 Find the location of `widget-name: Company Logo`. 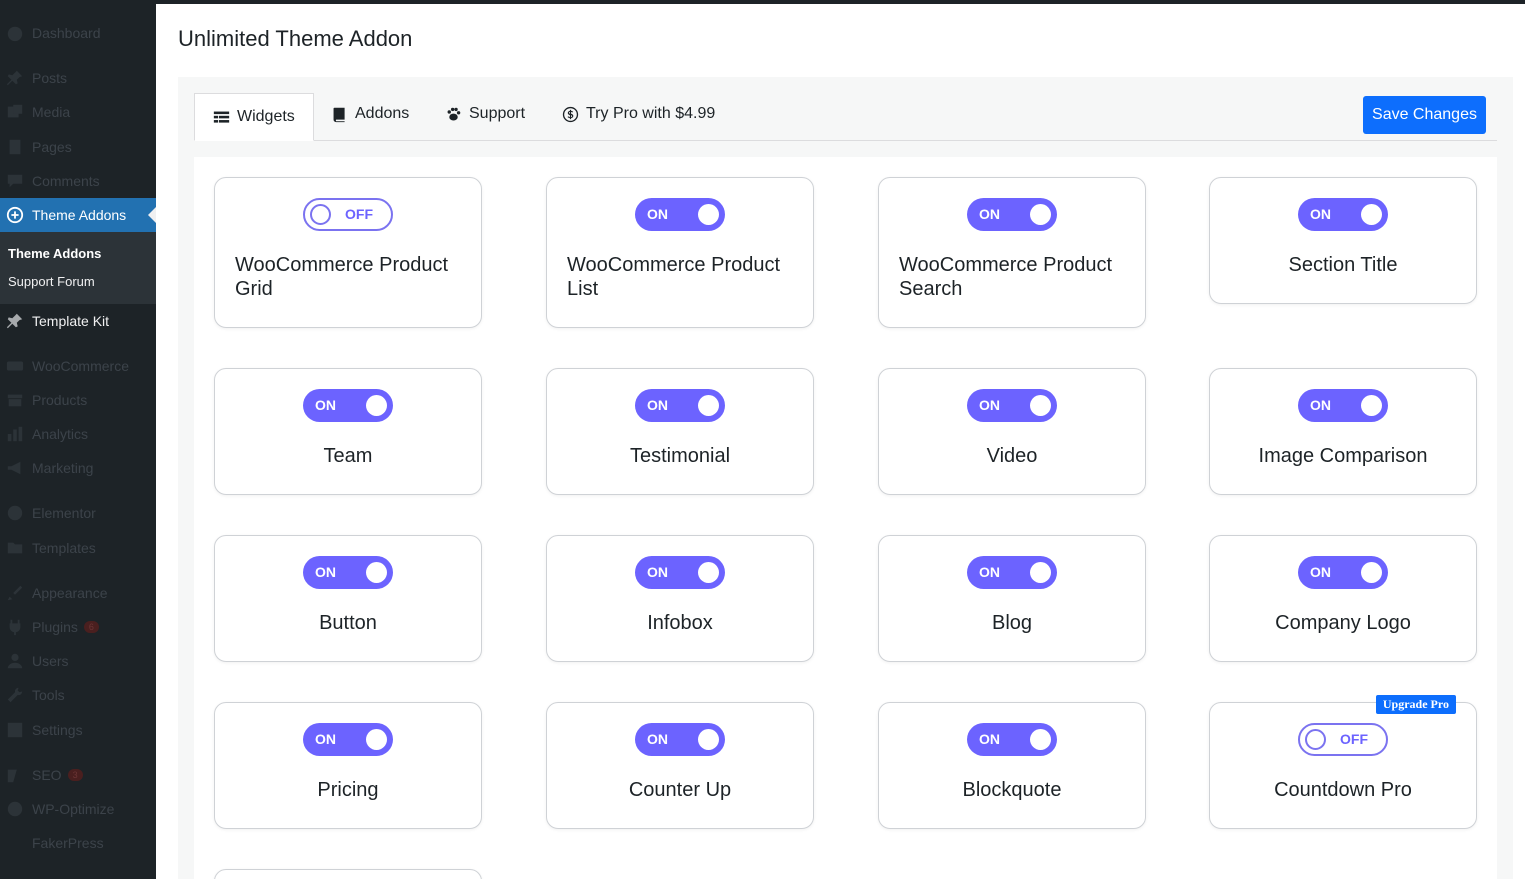

widget-name: Company Logo is located at coordinates (1343, 623).